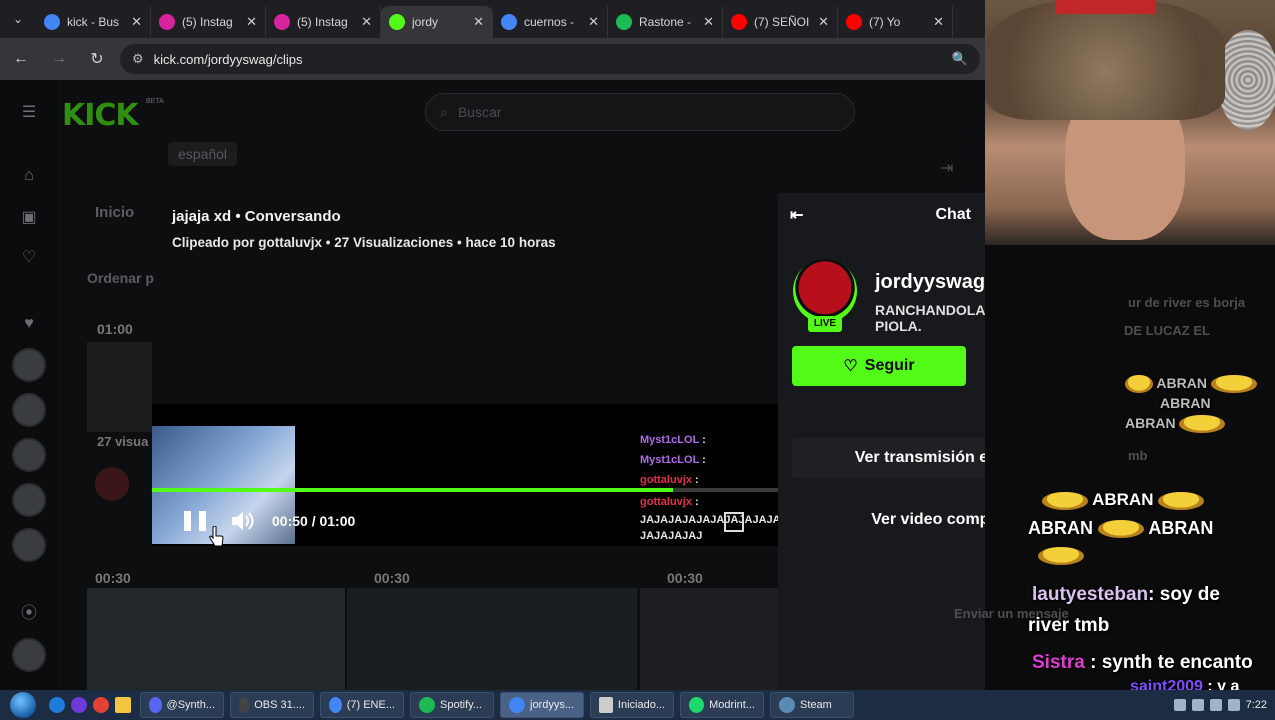  Describe the element at coordinates (960, 59) in the screenshot. I see `zoom-icon: 🔍` at that location.